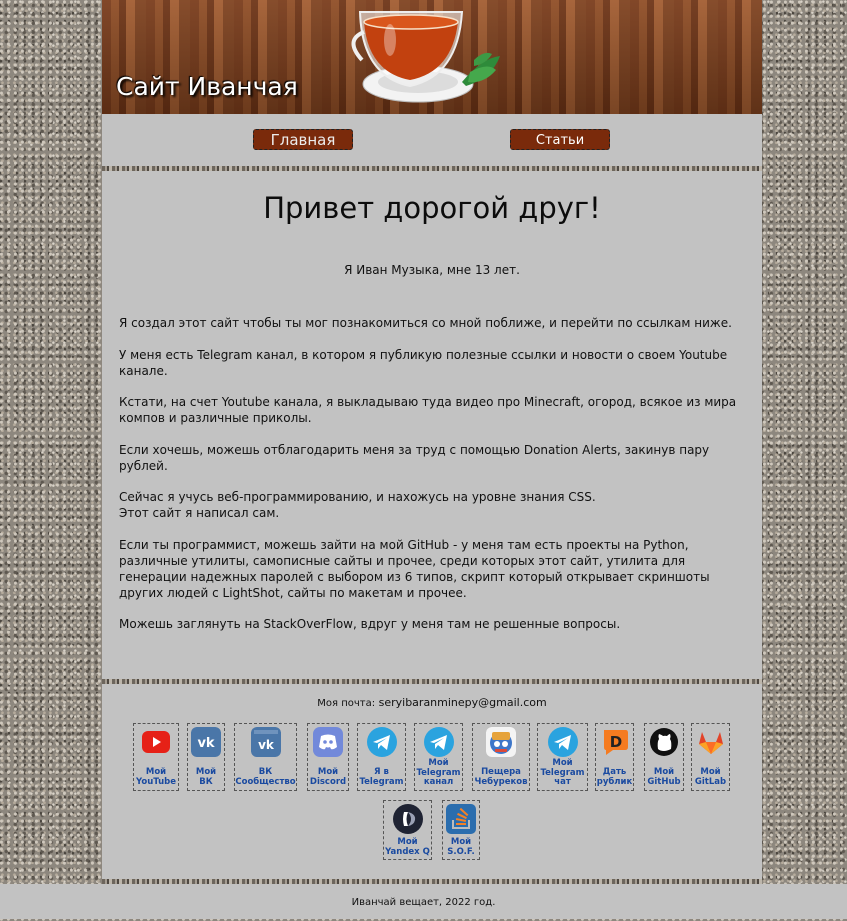 This screenshot has height=921, width=847. I want to click on teacup-image, so click(425, 57).